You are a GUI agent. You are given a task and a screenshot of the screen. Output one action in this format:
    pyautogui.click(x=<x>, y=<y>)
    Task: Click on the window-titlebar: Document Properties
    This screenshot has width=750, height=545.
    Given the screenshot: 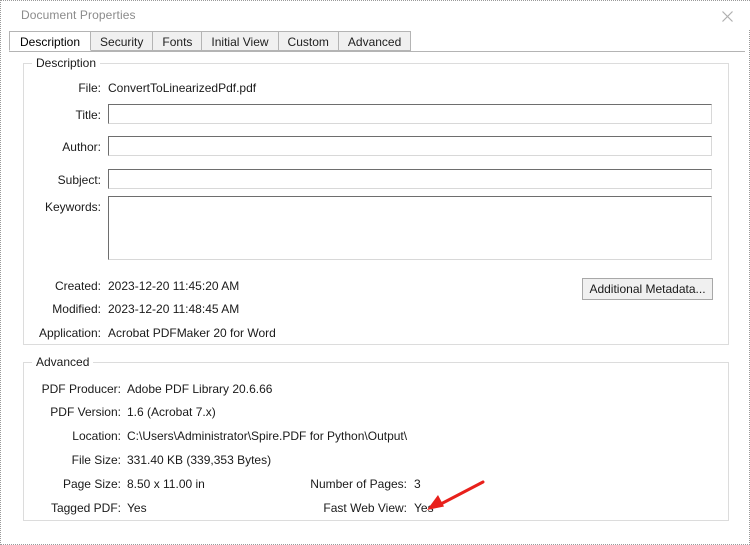 What is the action you would take?
    pyautogui.click(x=376, y=15)
    